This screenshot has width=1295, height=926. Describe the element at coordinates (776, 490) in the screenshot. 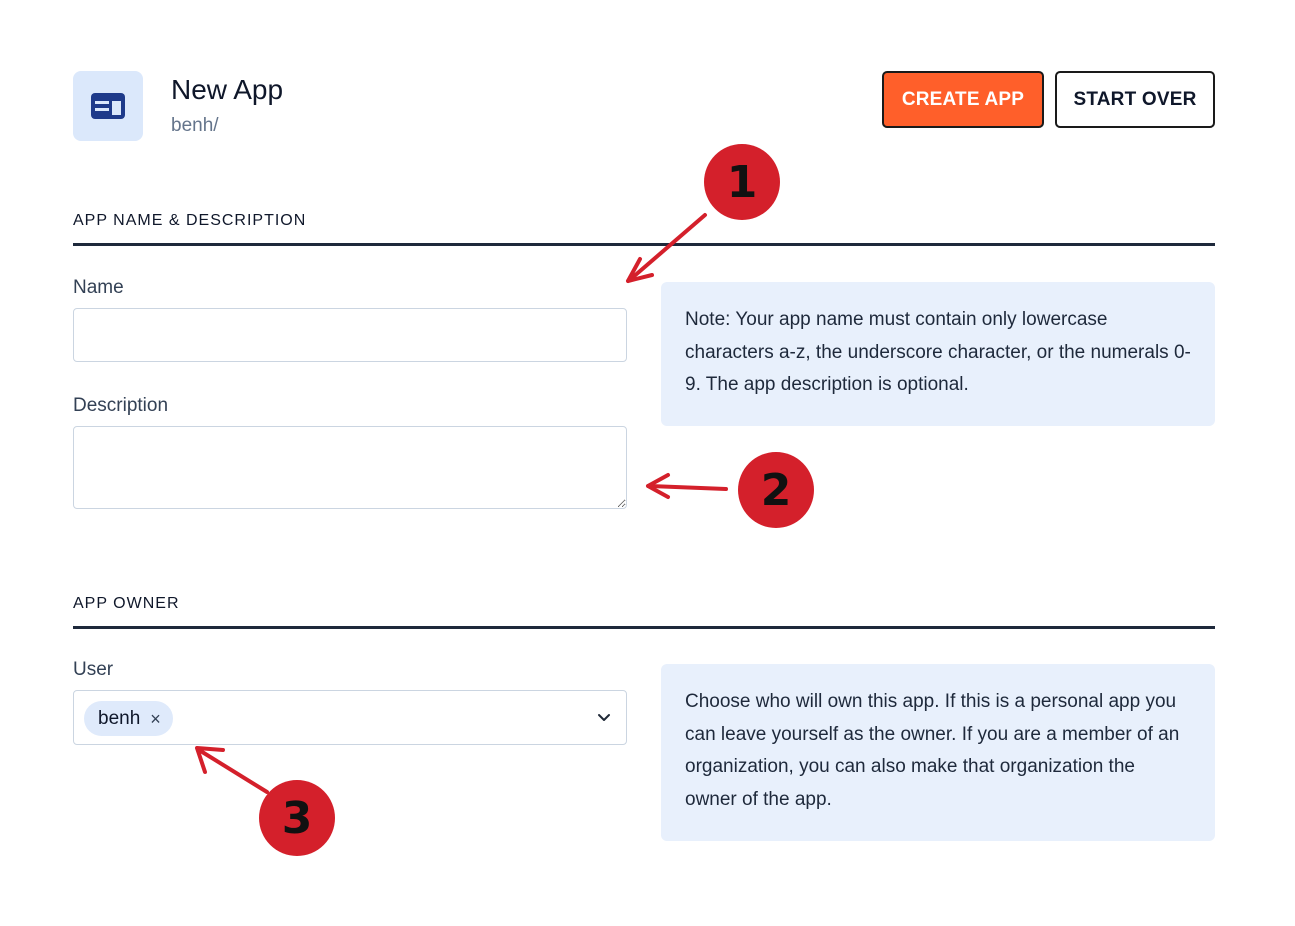

I see `annotation-2-number: 2` at that location.